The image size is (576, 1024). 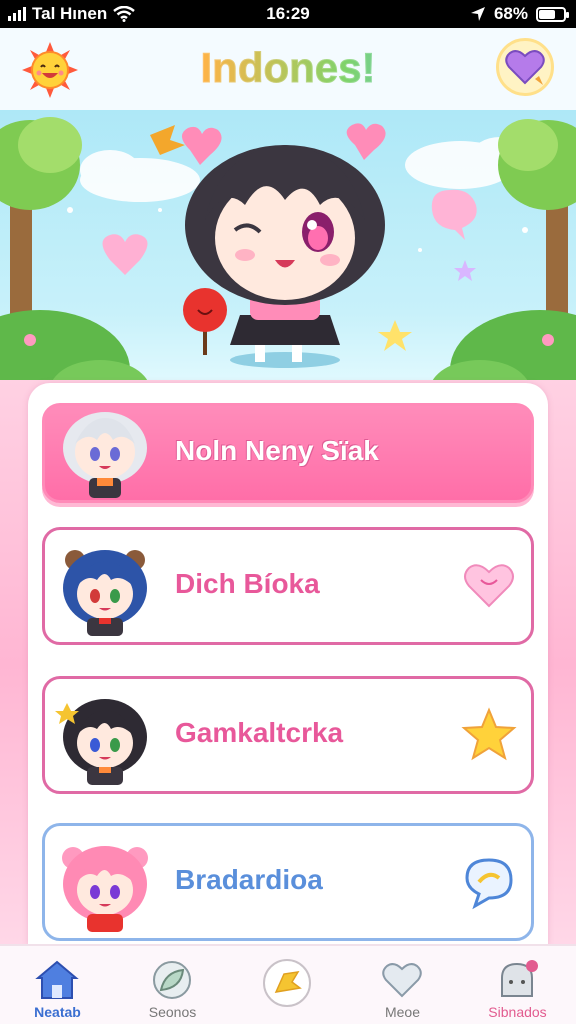 I want to click on nav-label: Seonos, so click(x=172, y=1012).